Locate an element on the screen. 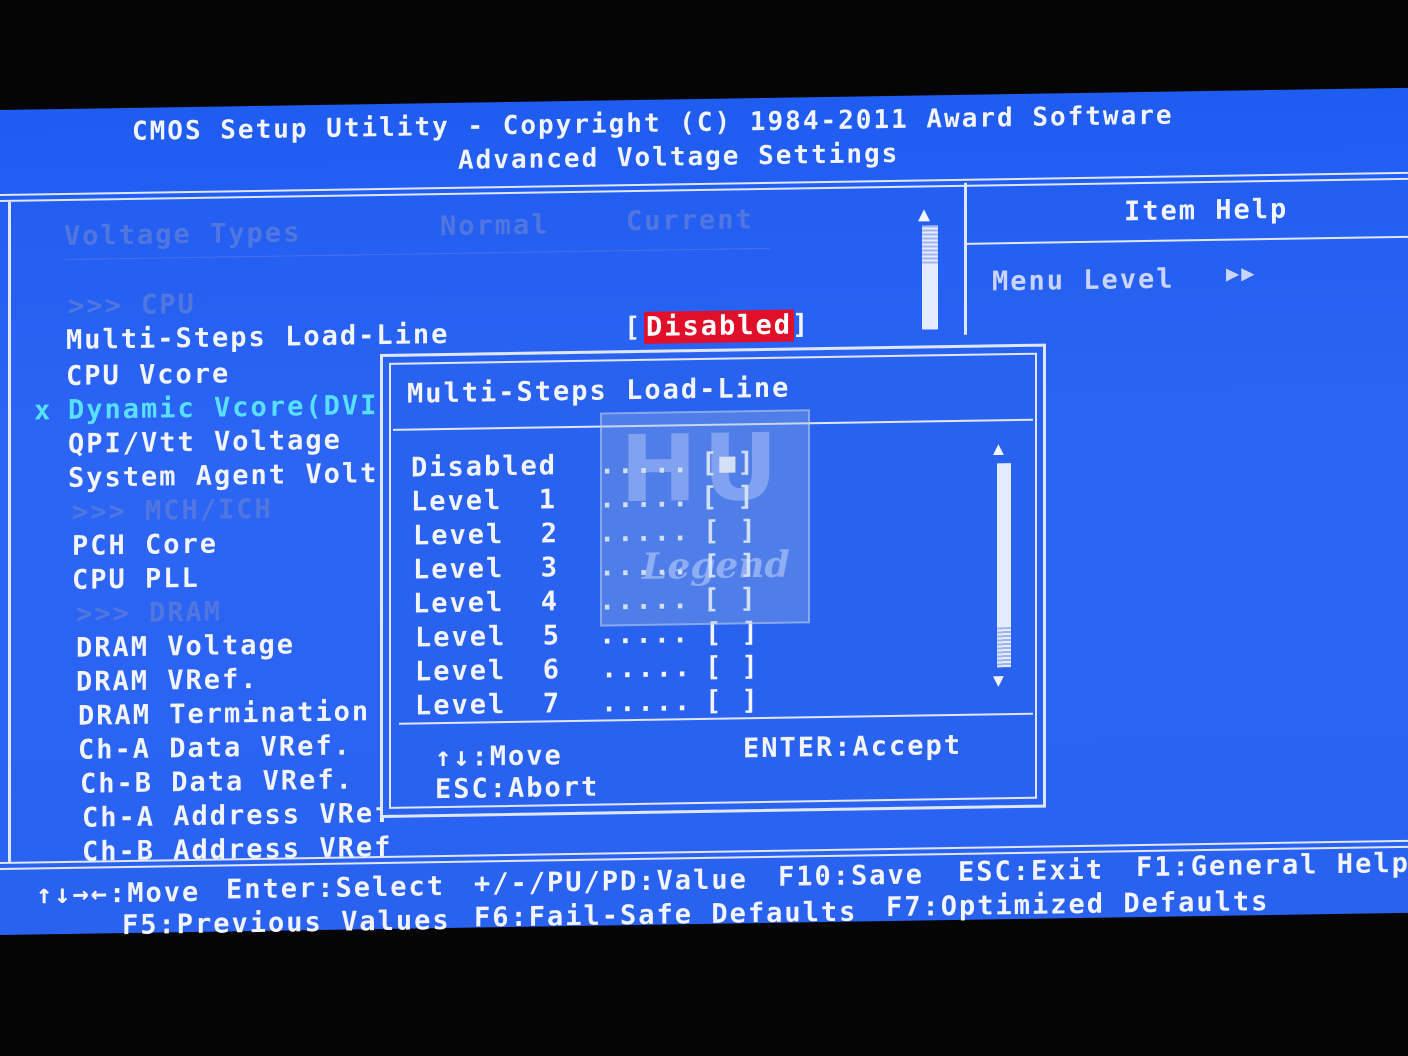  popup-option-level-1: Level 1 ..... [ ] is located at coordinates (713, 432).